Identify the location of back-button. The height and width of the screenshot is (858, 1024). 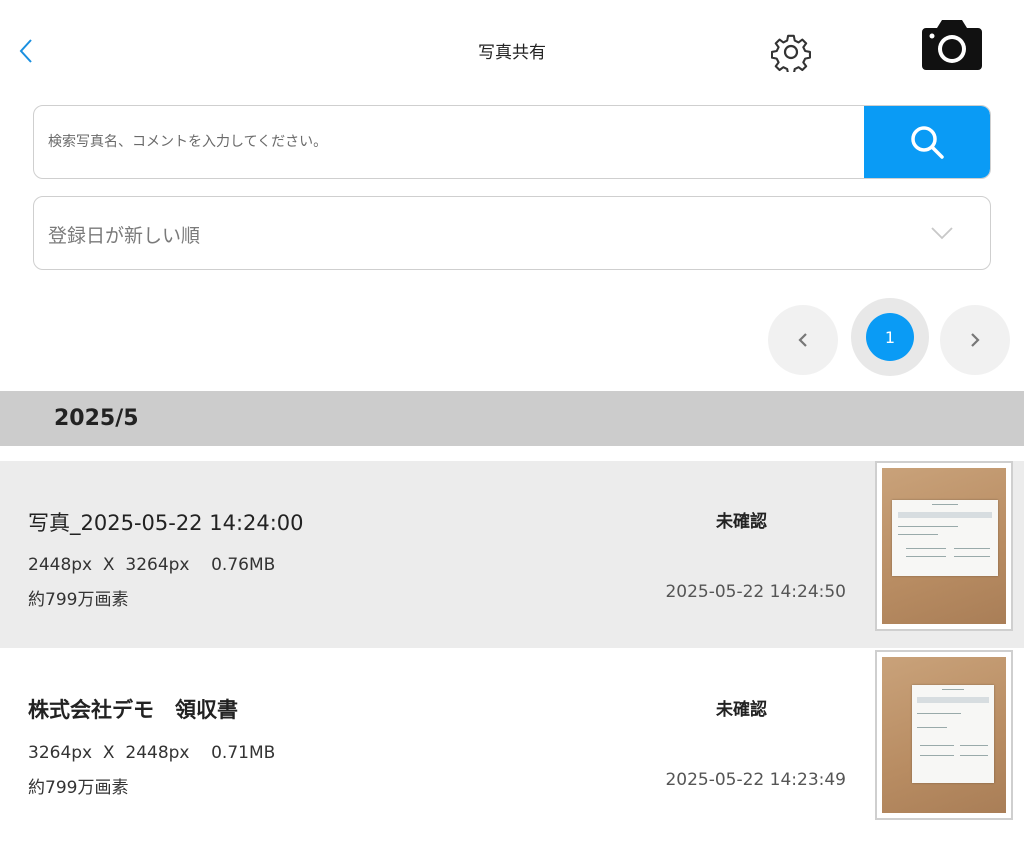
(26, 51).